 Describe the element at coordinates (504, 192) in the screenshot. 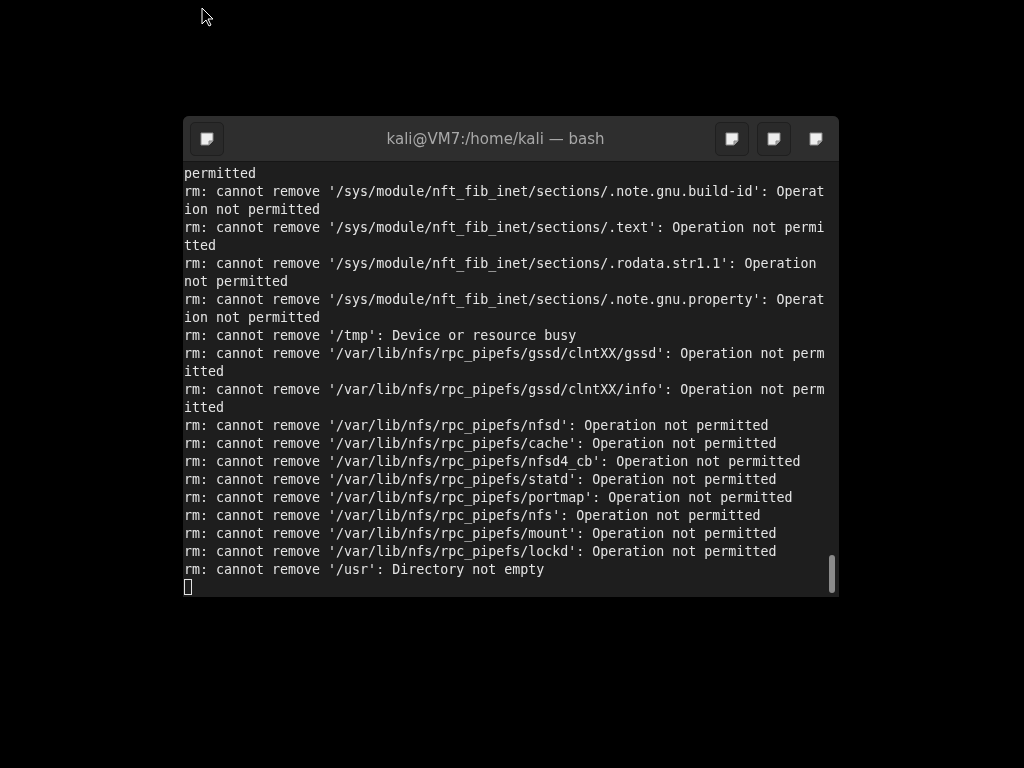

I see `terminal-line: rm: cannot remove '/sys/module/nft_fib_inet/sections/.note.gnu.build-id': Operat` at that location.